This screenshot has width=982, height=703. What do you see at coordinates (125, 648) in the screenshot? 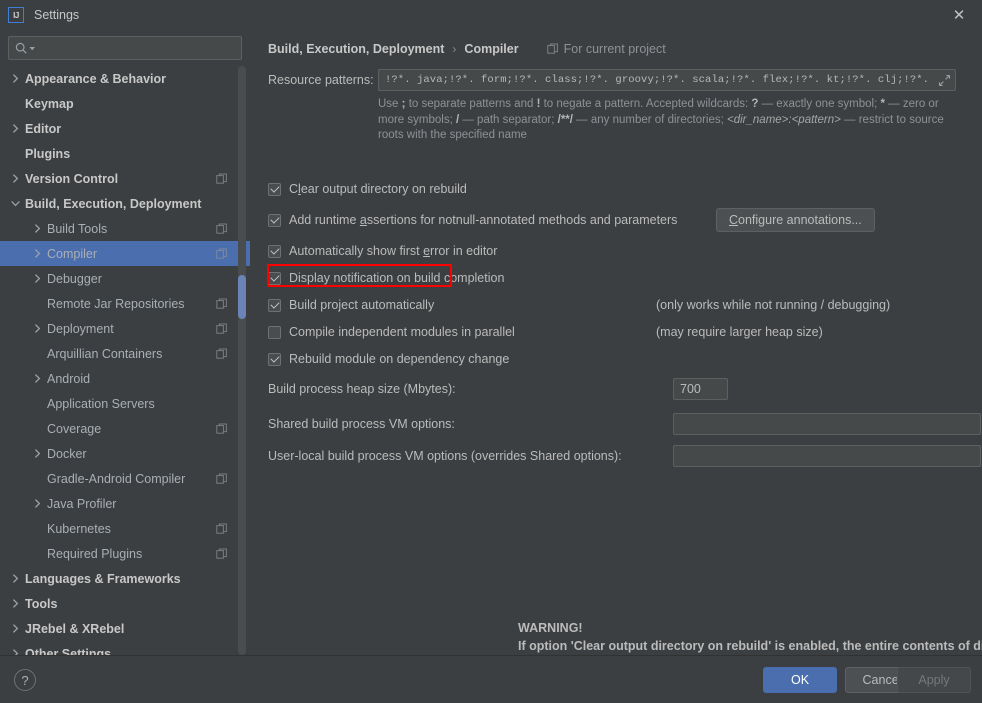
I see `sidebar-item-other-settings: Other Settings` at bounding box center [125, 648].